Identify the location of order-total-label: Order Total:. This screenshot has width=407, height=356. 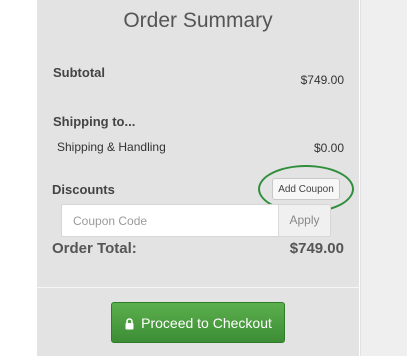
(94, 248).